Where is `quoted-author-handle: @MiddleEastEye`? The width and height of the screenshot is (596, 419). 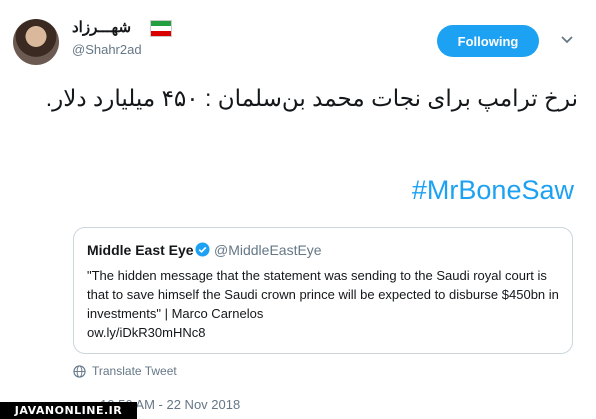
quoted-author-handle: @MiddleEastEye is located at coordinates (268, 250).